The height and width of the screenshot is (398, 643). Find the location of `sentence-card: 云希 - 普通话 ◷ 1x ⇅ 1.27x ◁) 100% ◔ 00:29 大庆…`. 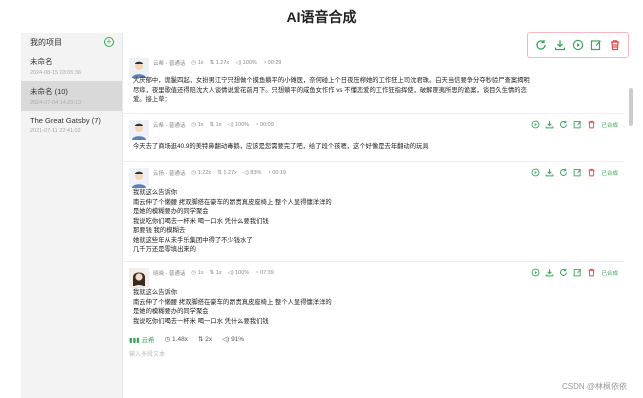

sentence-card: 云希 - 普通话 ◷ 1x ⇅ 1.27x ◁) 100% ◔ 00:29 大庆… is located at coordinates (373, 84).